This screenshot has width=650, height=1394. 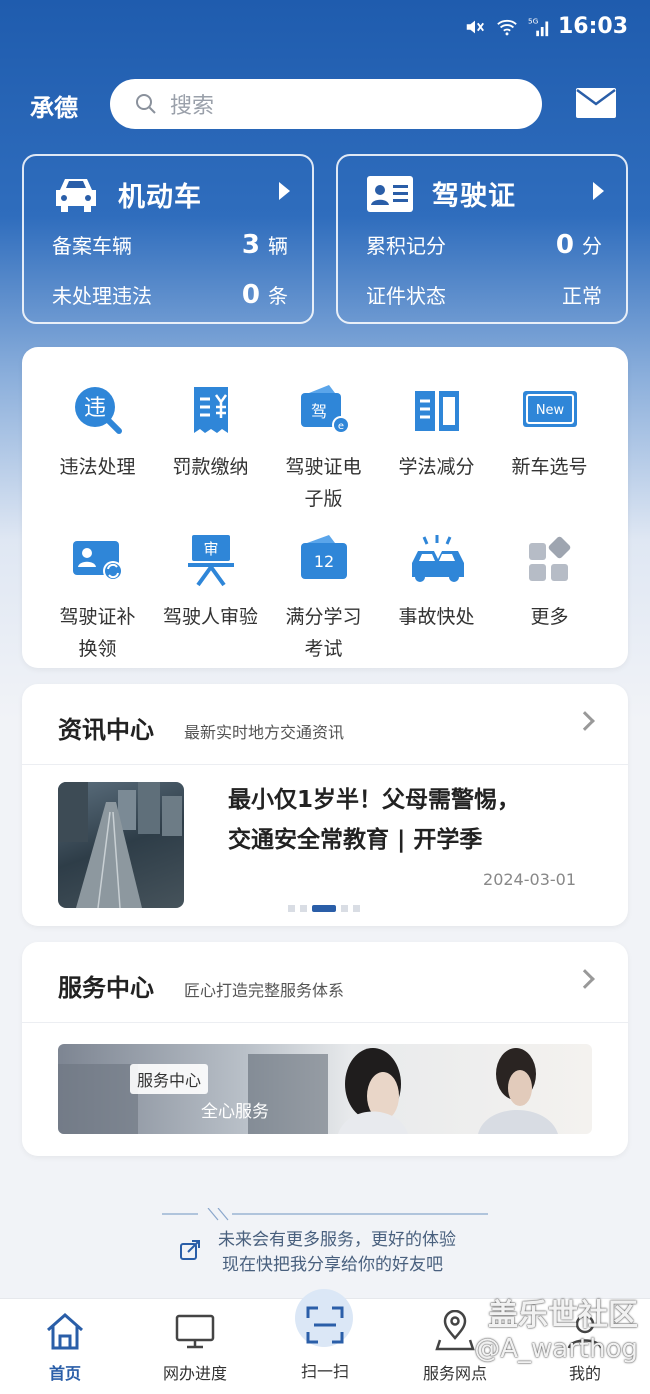 What do you see at coordinates (201, 727) in the screenshot?
I see `news-header: 资讯中心 最新实时地方交通资讯` at bounding box center [201, 727].